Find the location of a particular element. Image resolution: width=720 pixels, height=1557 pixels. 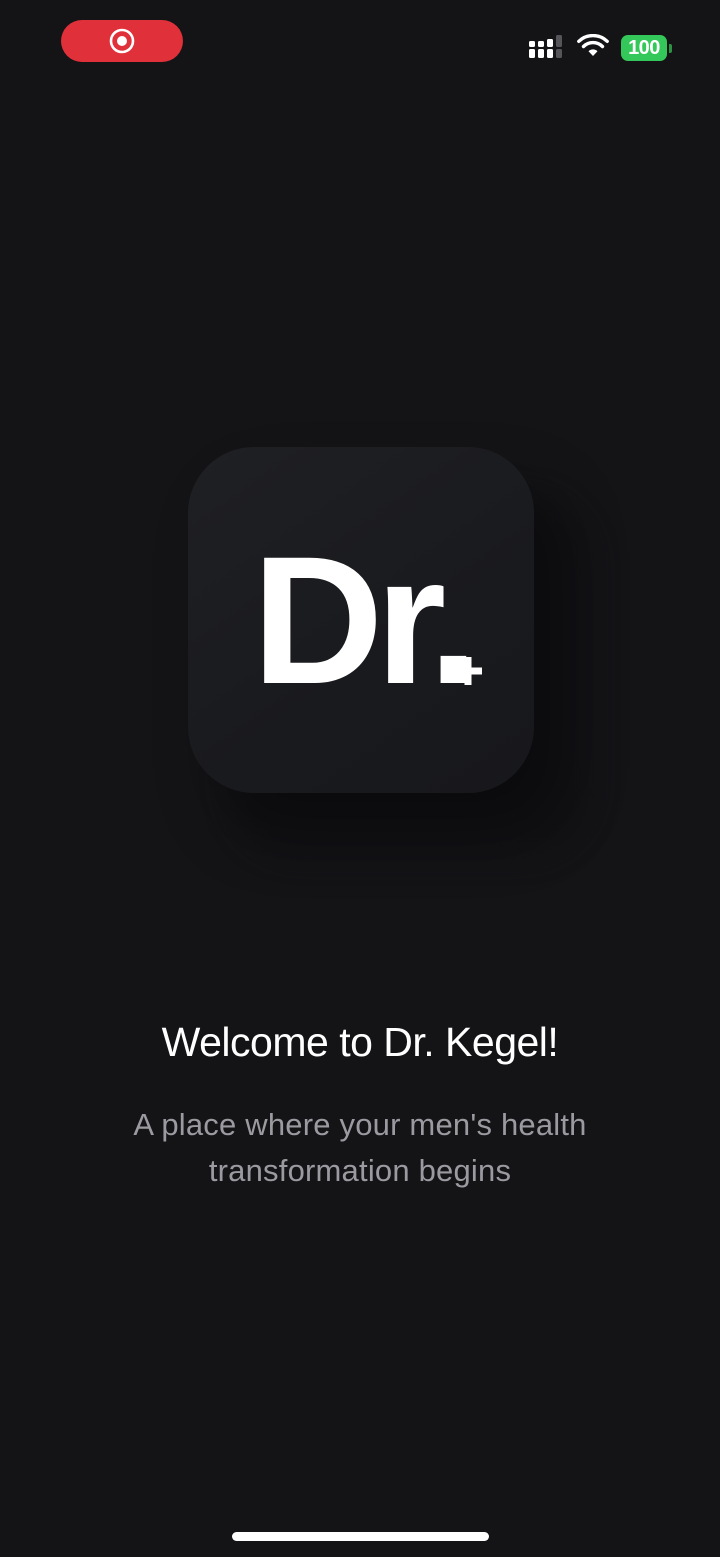

battery-level: 100 is located at coordinates (644, 48).